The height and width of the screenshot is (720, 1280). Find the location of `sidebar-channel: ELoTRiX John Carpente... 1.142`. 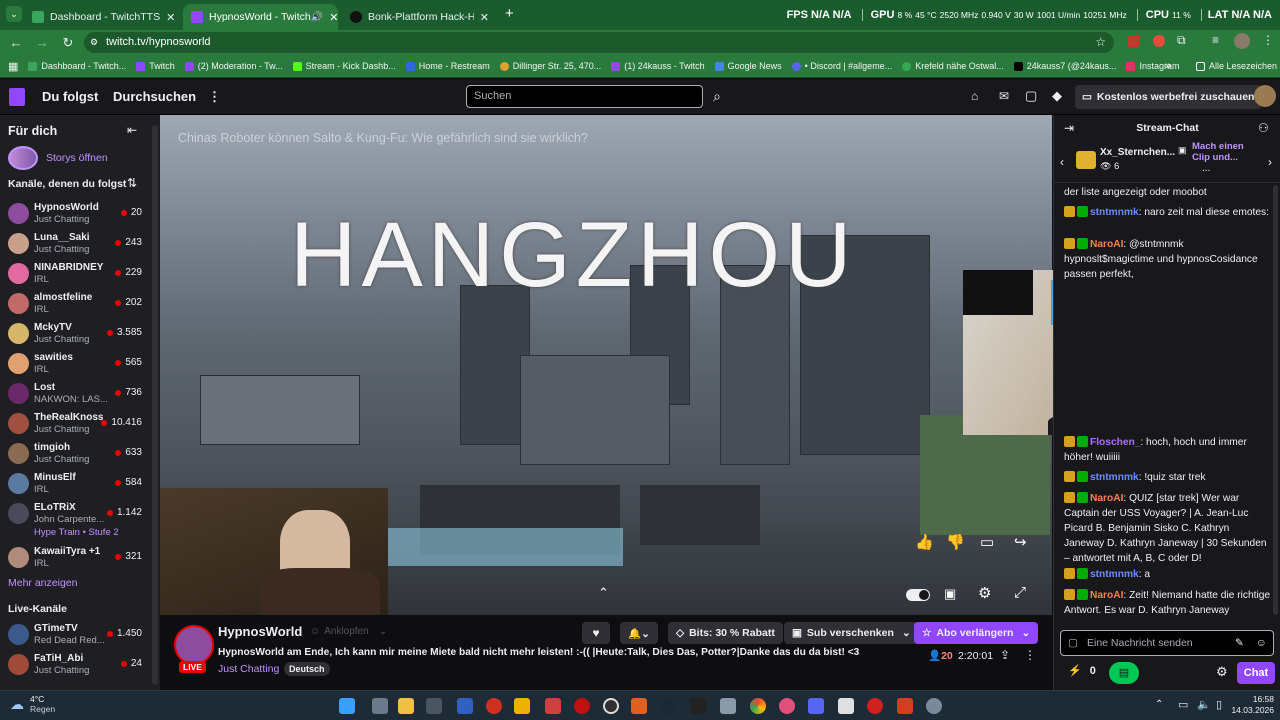

sidebar-channel: ELoTRiX John Carpente... 1.142 is located at coordinates (76, 515).